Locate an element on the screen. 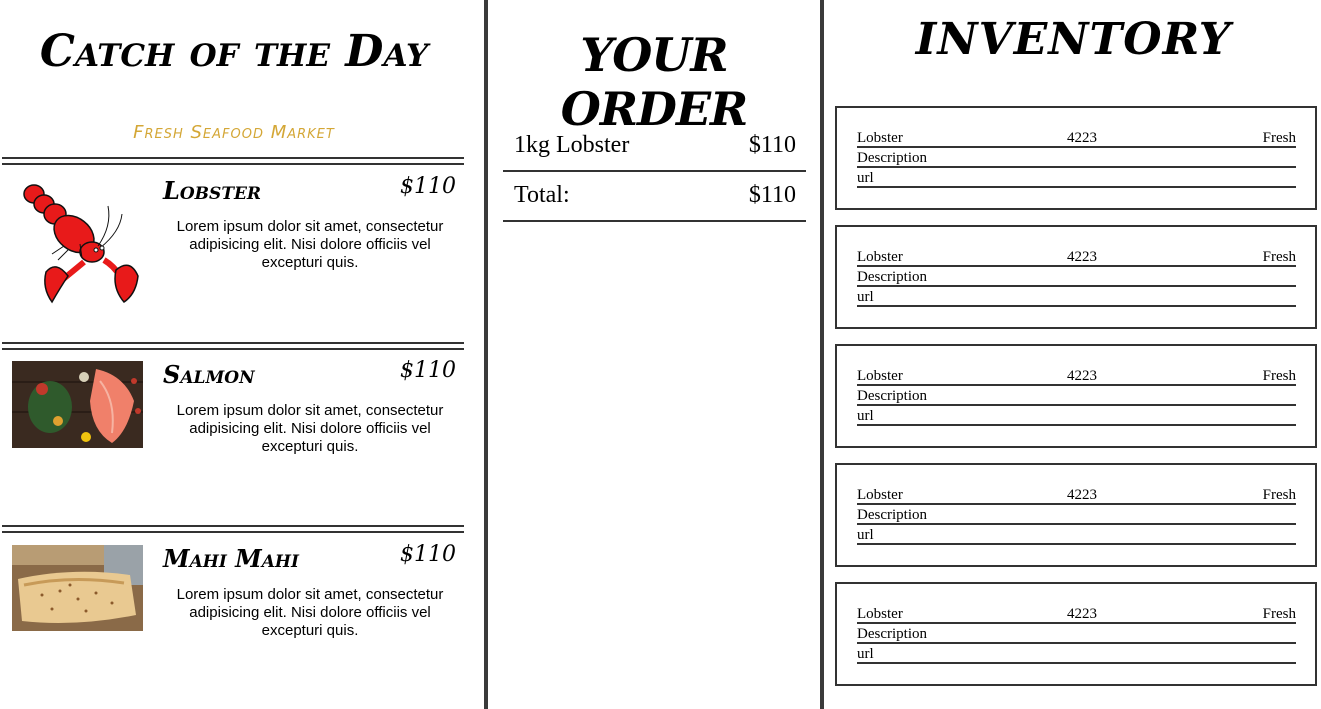 The height and width of the screenshot is (709, 1321). order-line-item: 1kg Lobster $110 is located at coordinates (654, 147).